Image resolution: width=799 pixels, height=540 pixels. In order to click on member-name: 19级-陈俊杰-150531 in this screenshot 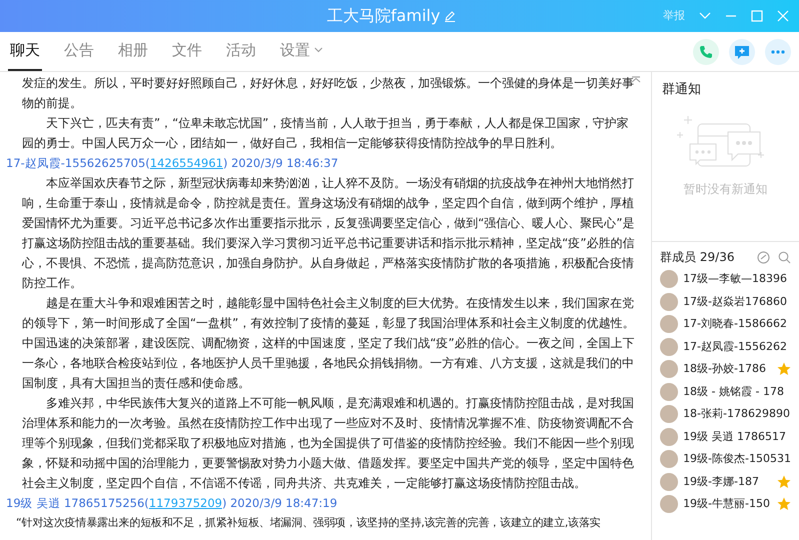, I will do `click(737, 459)`.